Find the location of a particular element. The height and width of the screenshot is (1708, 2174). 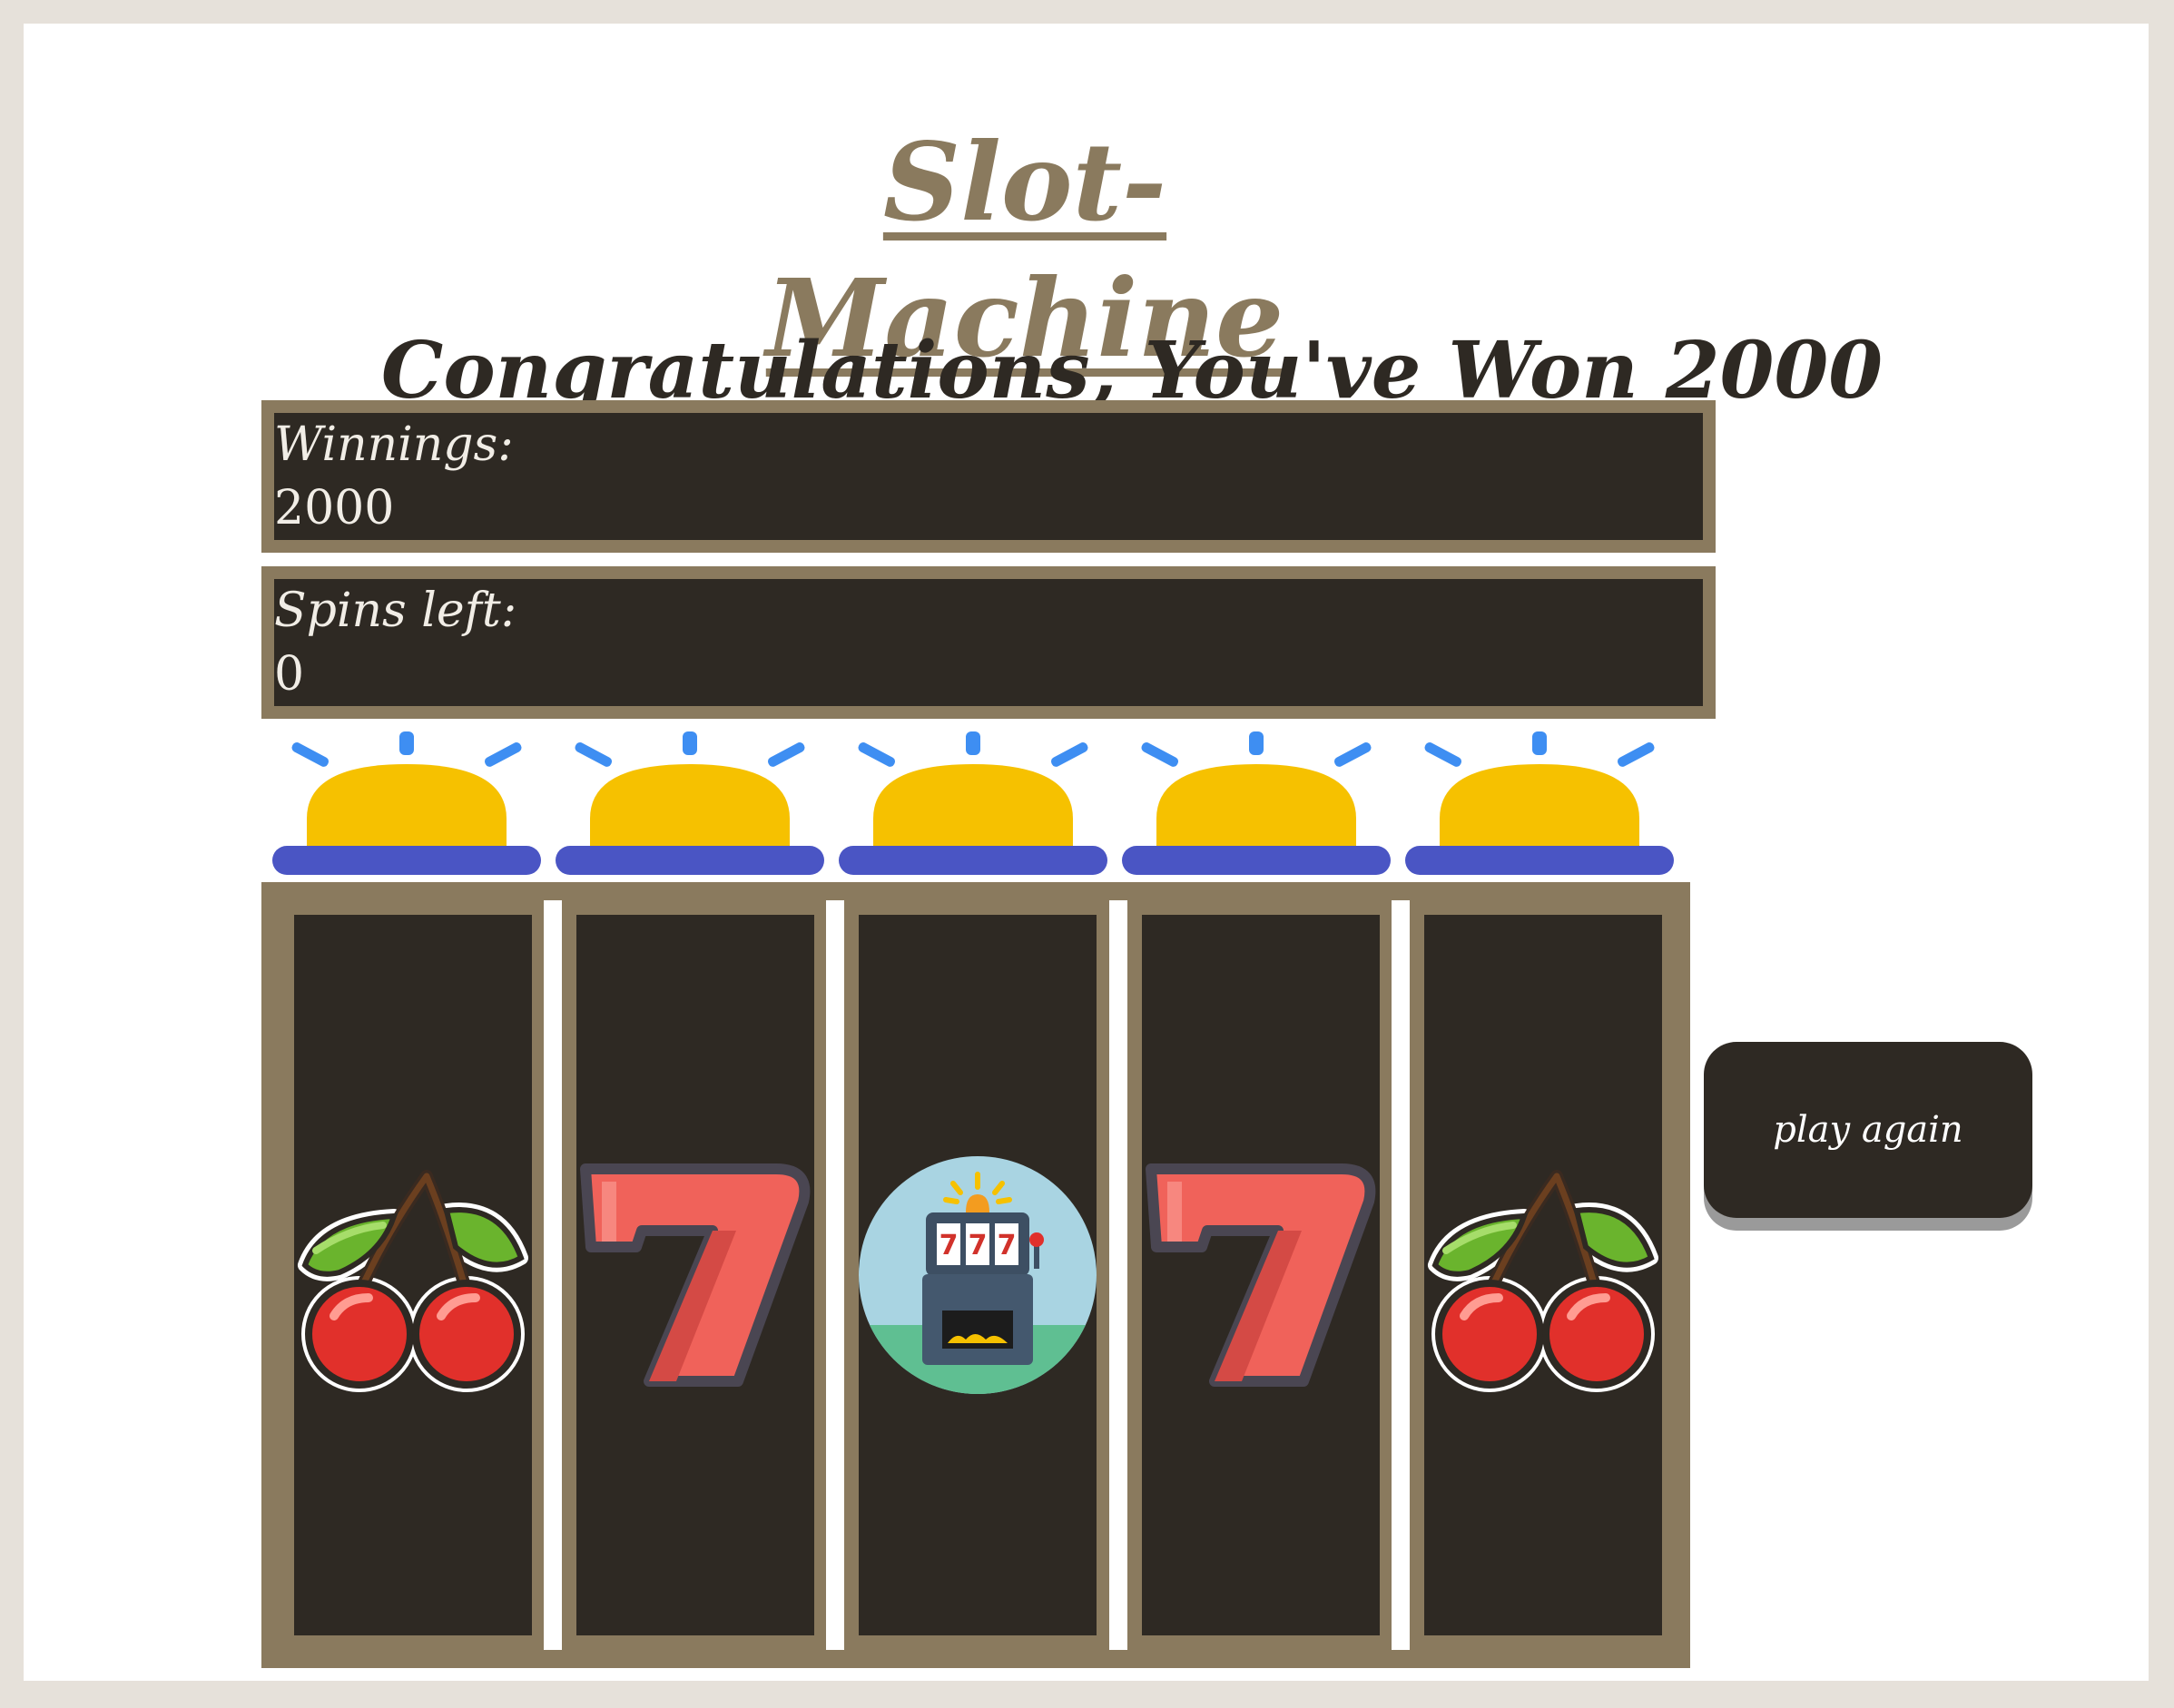

reel-3: 7 7 7 is located at coordinates (978, 1275).